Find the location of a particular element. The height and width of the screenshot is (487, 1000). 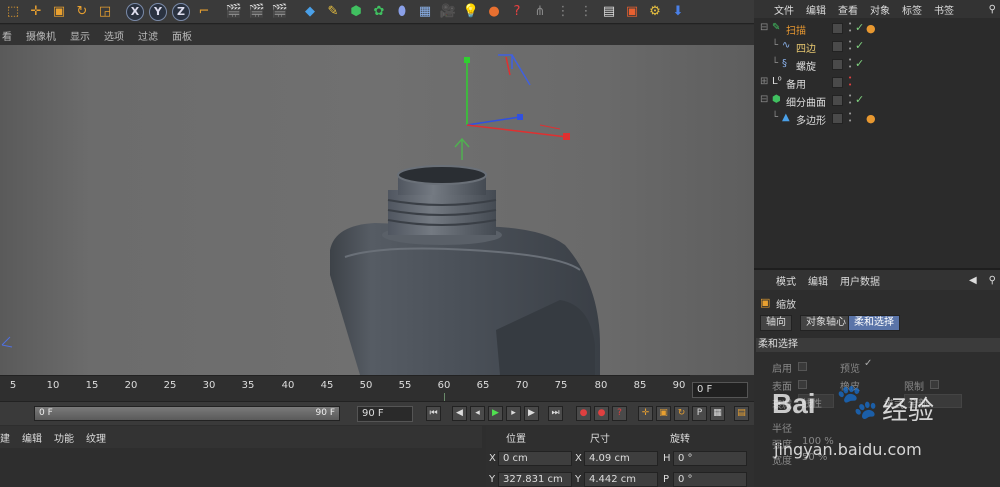

tab-axis: 轴向 is located at coordinates (776, 323).